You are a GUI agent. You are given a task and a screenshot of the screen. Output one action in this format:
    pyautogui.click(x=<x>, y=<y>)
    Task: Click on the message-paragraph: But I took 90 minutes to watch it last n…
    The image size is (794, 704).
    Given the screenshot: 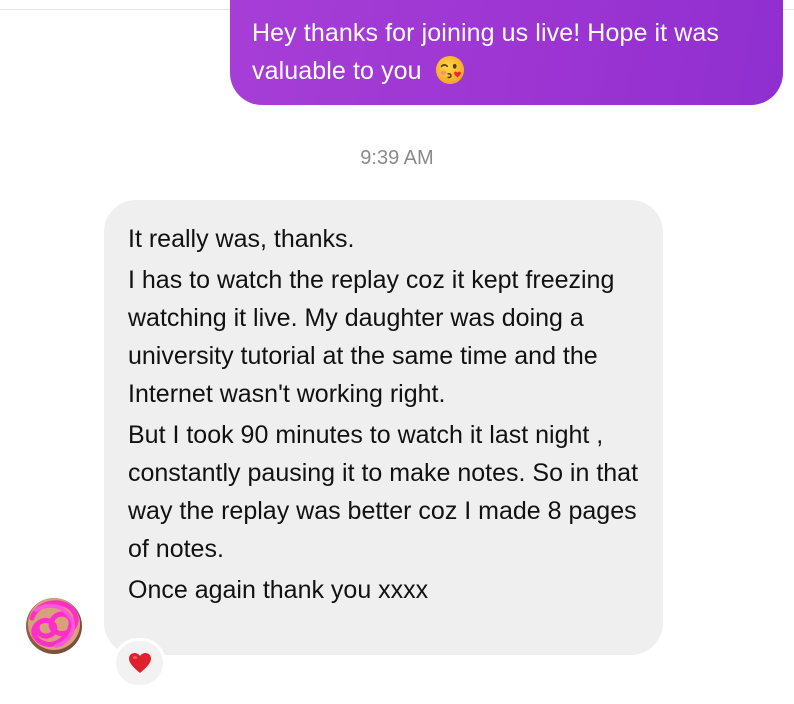 What is the action you would take?
    pyautogui.click(x=383, y=492)
    